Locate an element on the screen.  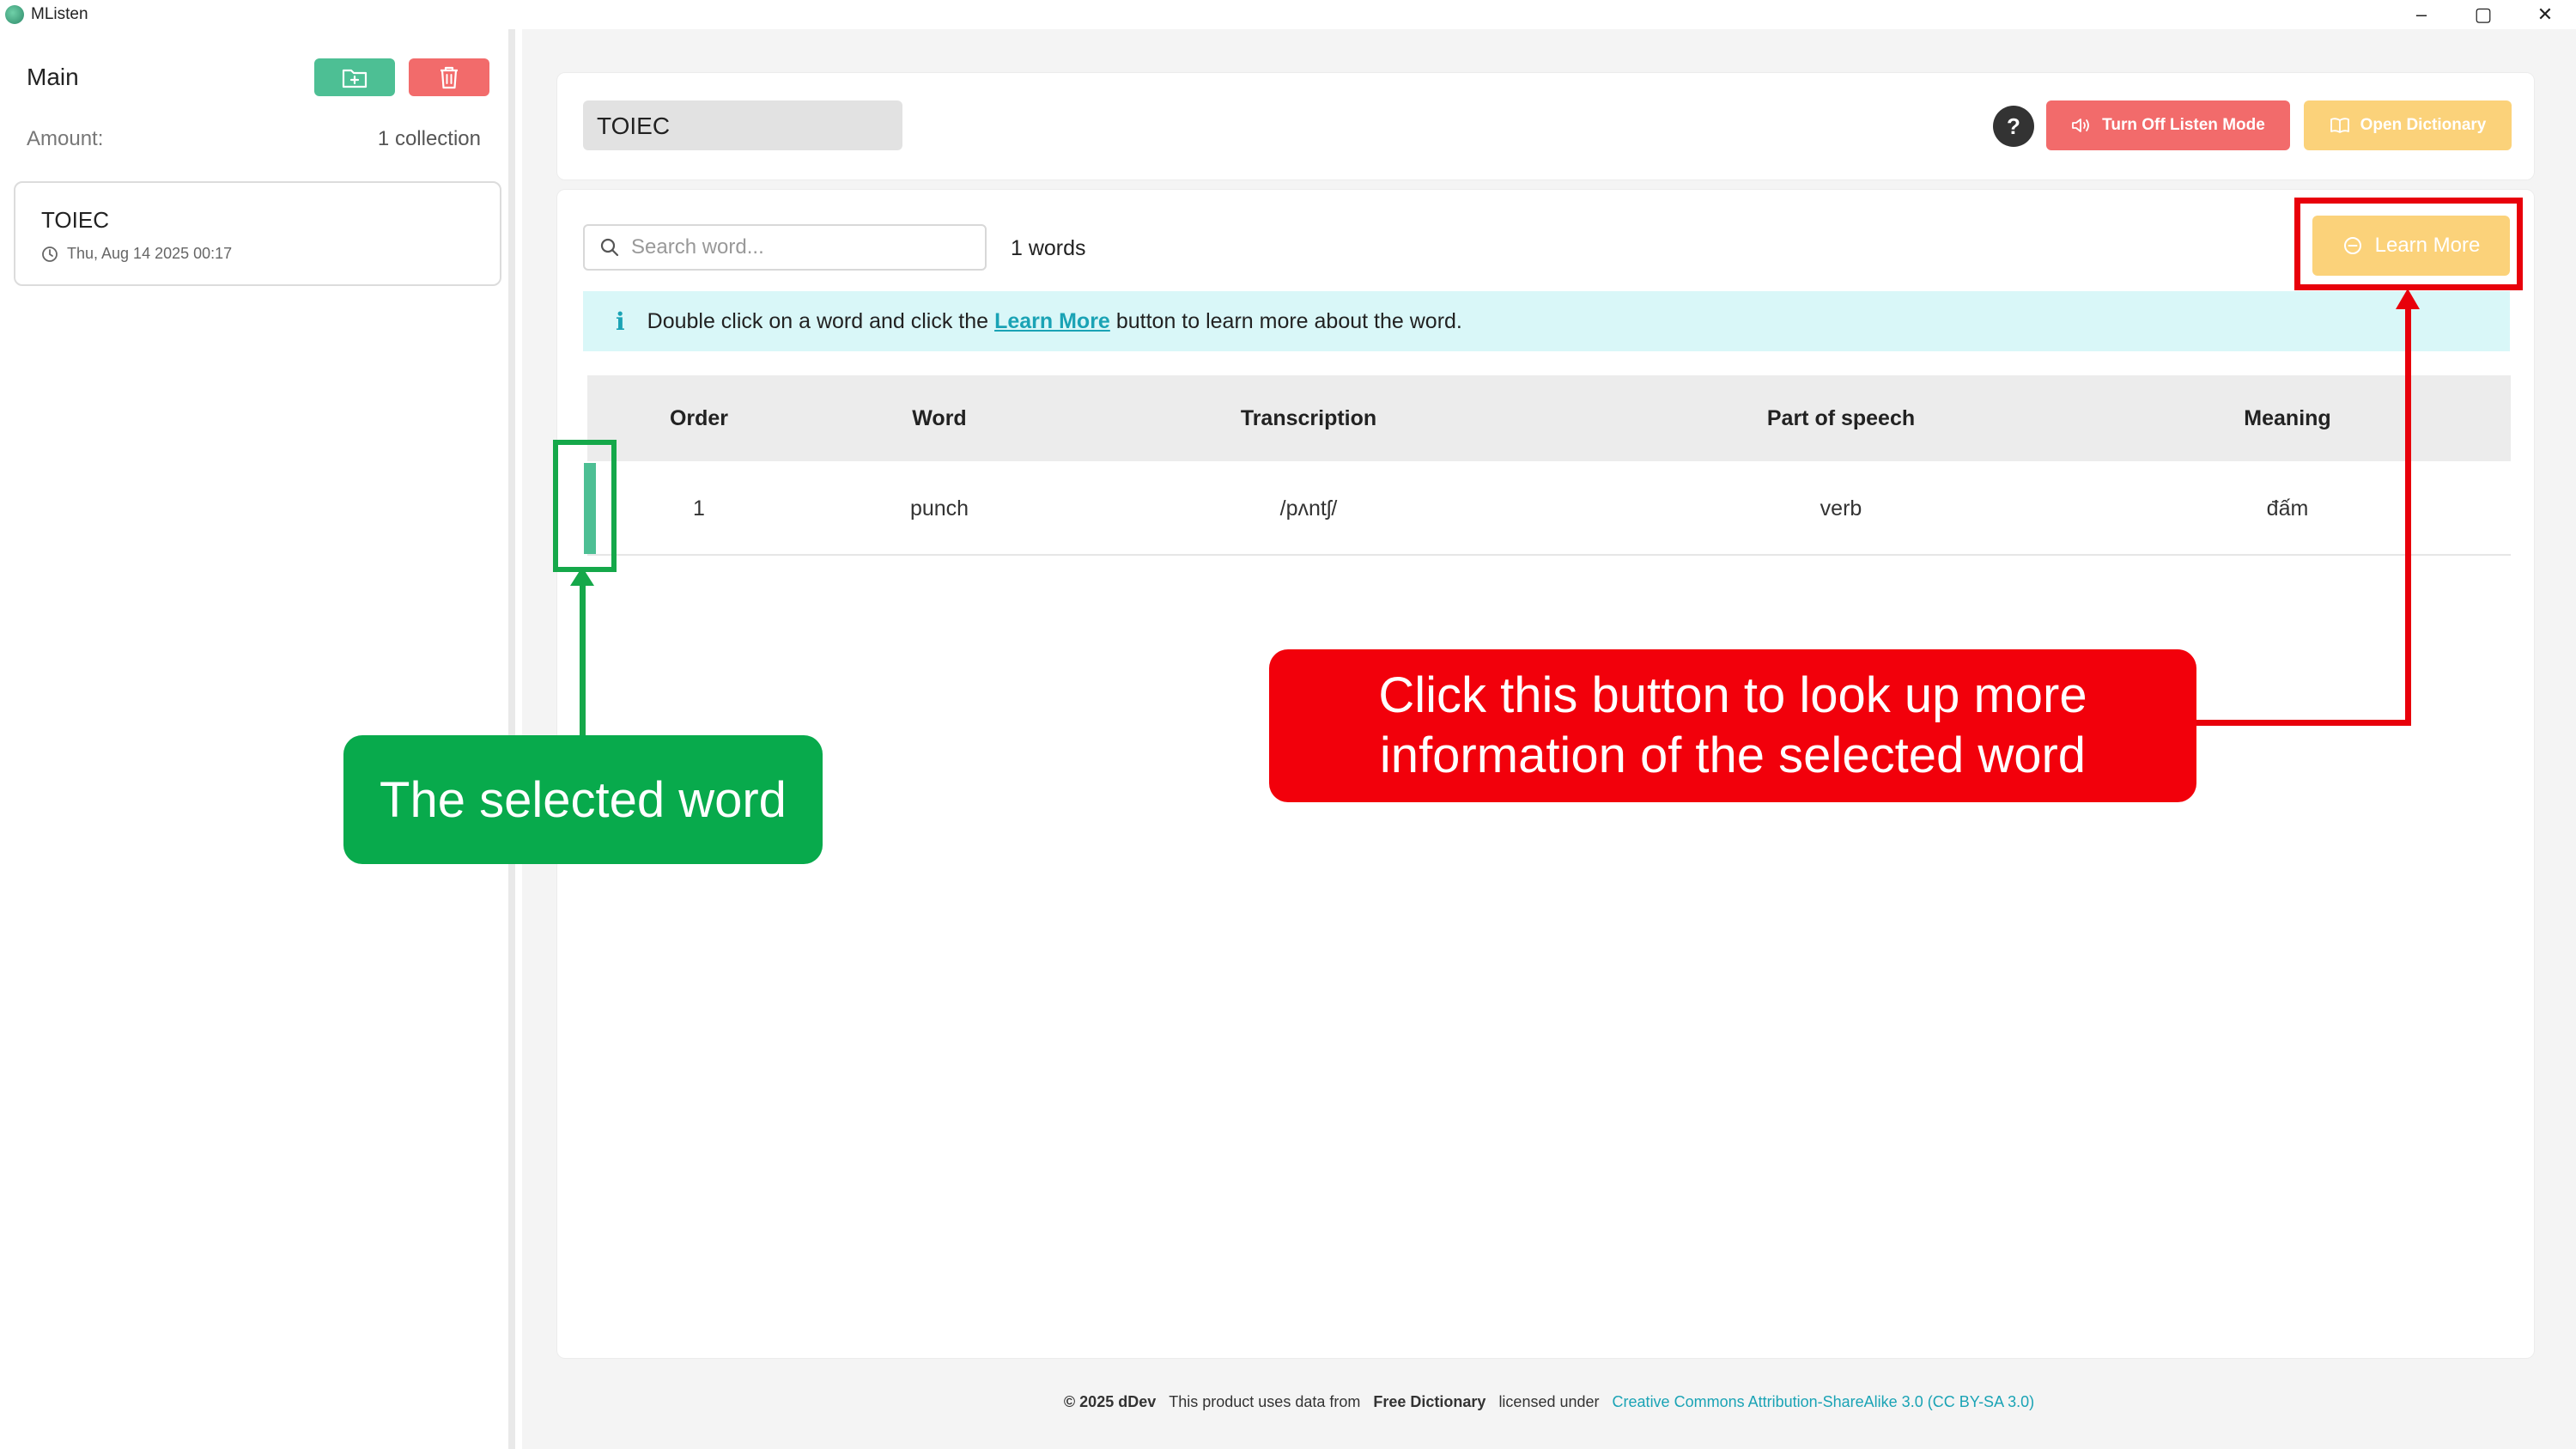
search-box is located at coordinates (785, 247).